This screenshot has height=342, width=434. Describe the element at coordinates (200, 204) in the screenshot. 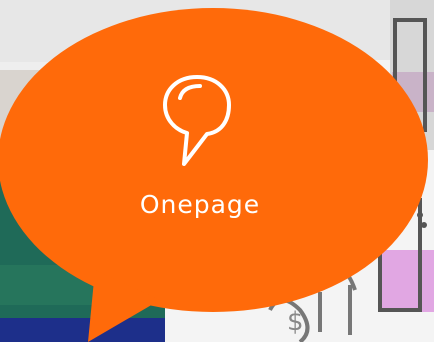

I see `onepage-label: Onepage` at that location.